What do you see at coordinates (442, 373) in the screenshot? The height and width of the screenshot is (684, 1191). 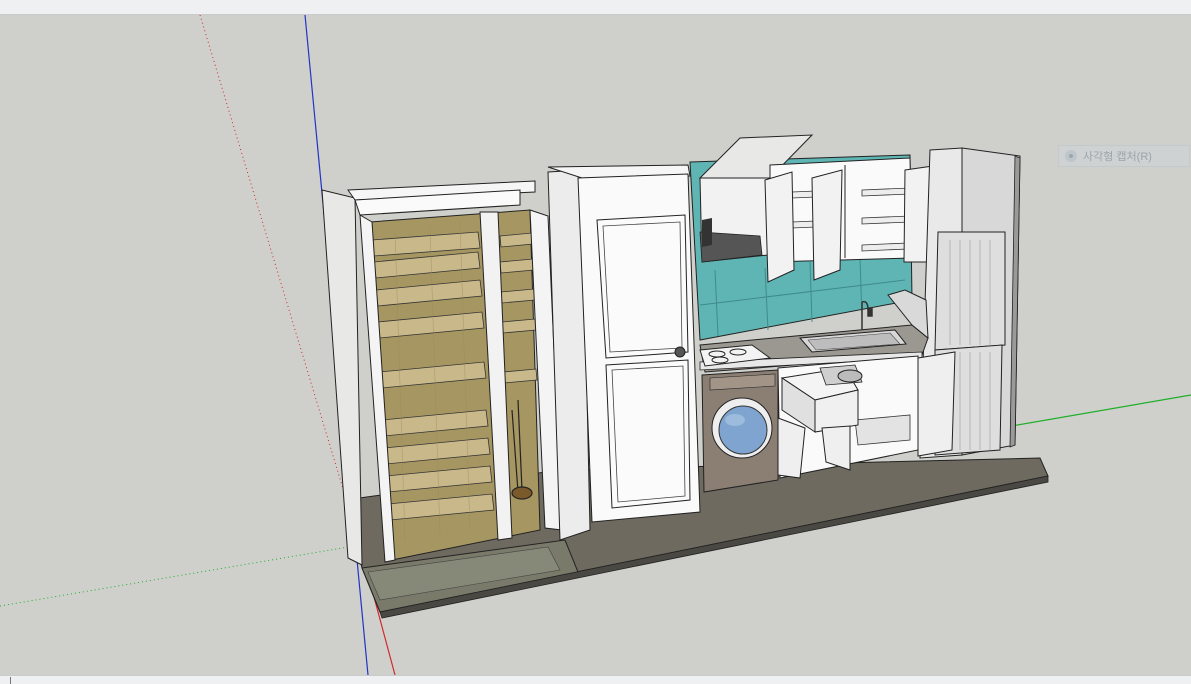 I see `pantry-cabinet` at bounding box center [442, 373].